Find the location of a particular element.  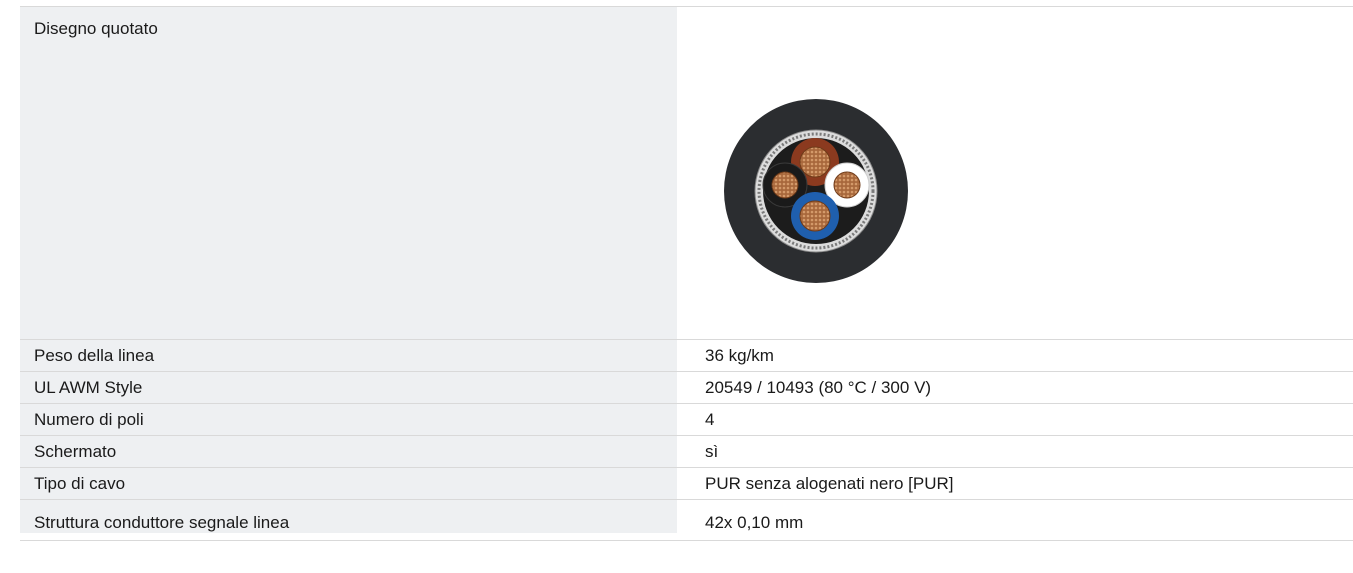

row-value: sì is located at coordinates (1015, 451).